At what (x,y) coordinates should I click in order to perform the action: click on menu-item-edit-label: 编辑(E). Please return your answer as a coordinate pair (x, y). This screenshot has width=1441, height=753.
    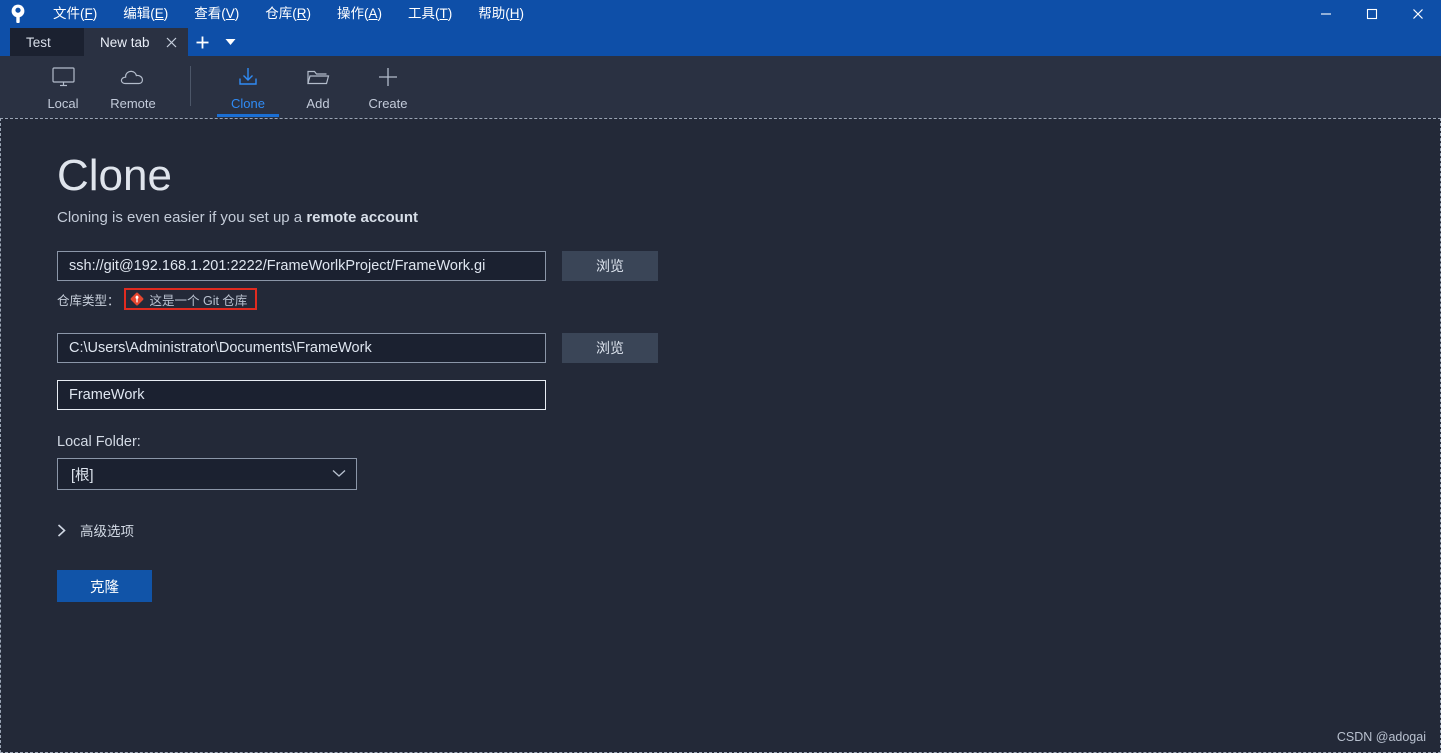
    Looking at the image, I should click on (146, 13).